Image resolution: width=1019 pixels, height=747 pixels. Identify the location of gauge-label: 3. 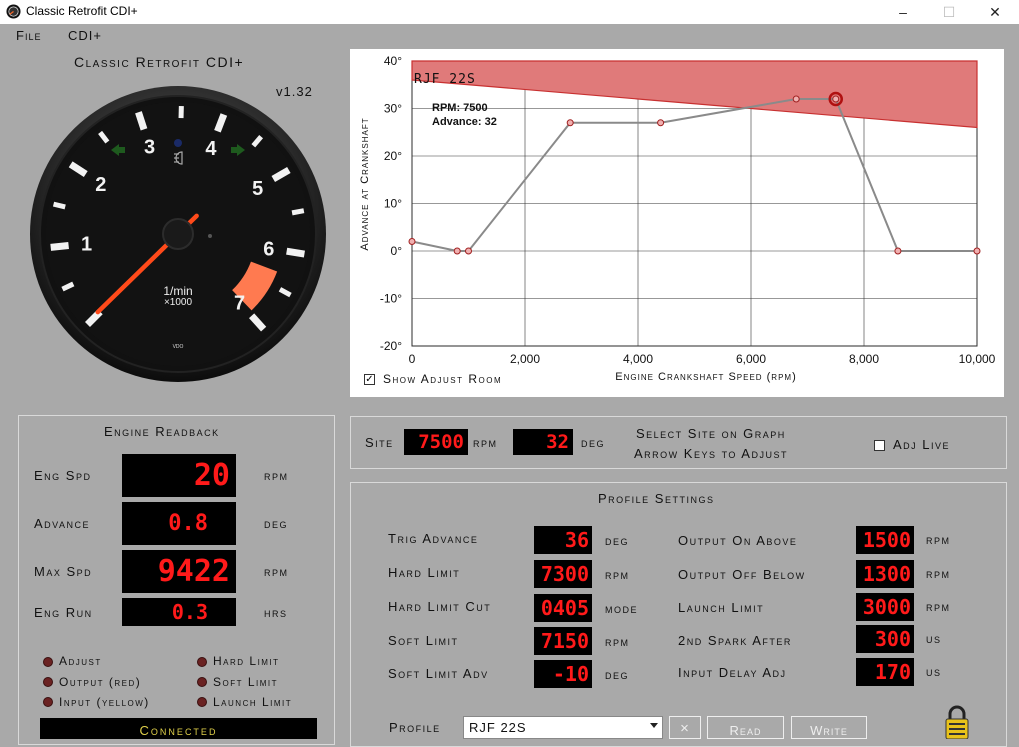
(149, 148).